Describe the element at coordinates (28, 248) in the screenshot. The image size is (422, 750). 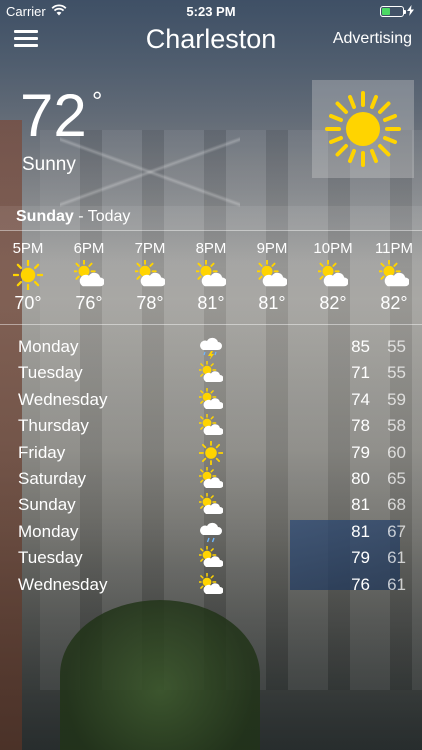
I see `hourly-time: 5PM` at that location.